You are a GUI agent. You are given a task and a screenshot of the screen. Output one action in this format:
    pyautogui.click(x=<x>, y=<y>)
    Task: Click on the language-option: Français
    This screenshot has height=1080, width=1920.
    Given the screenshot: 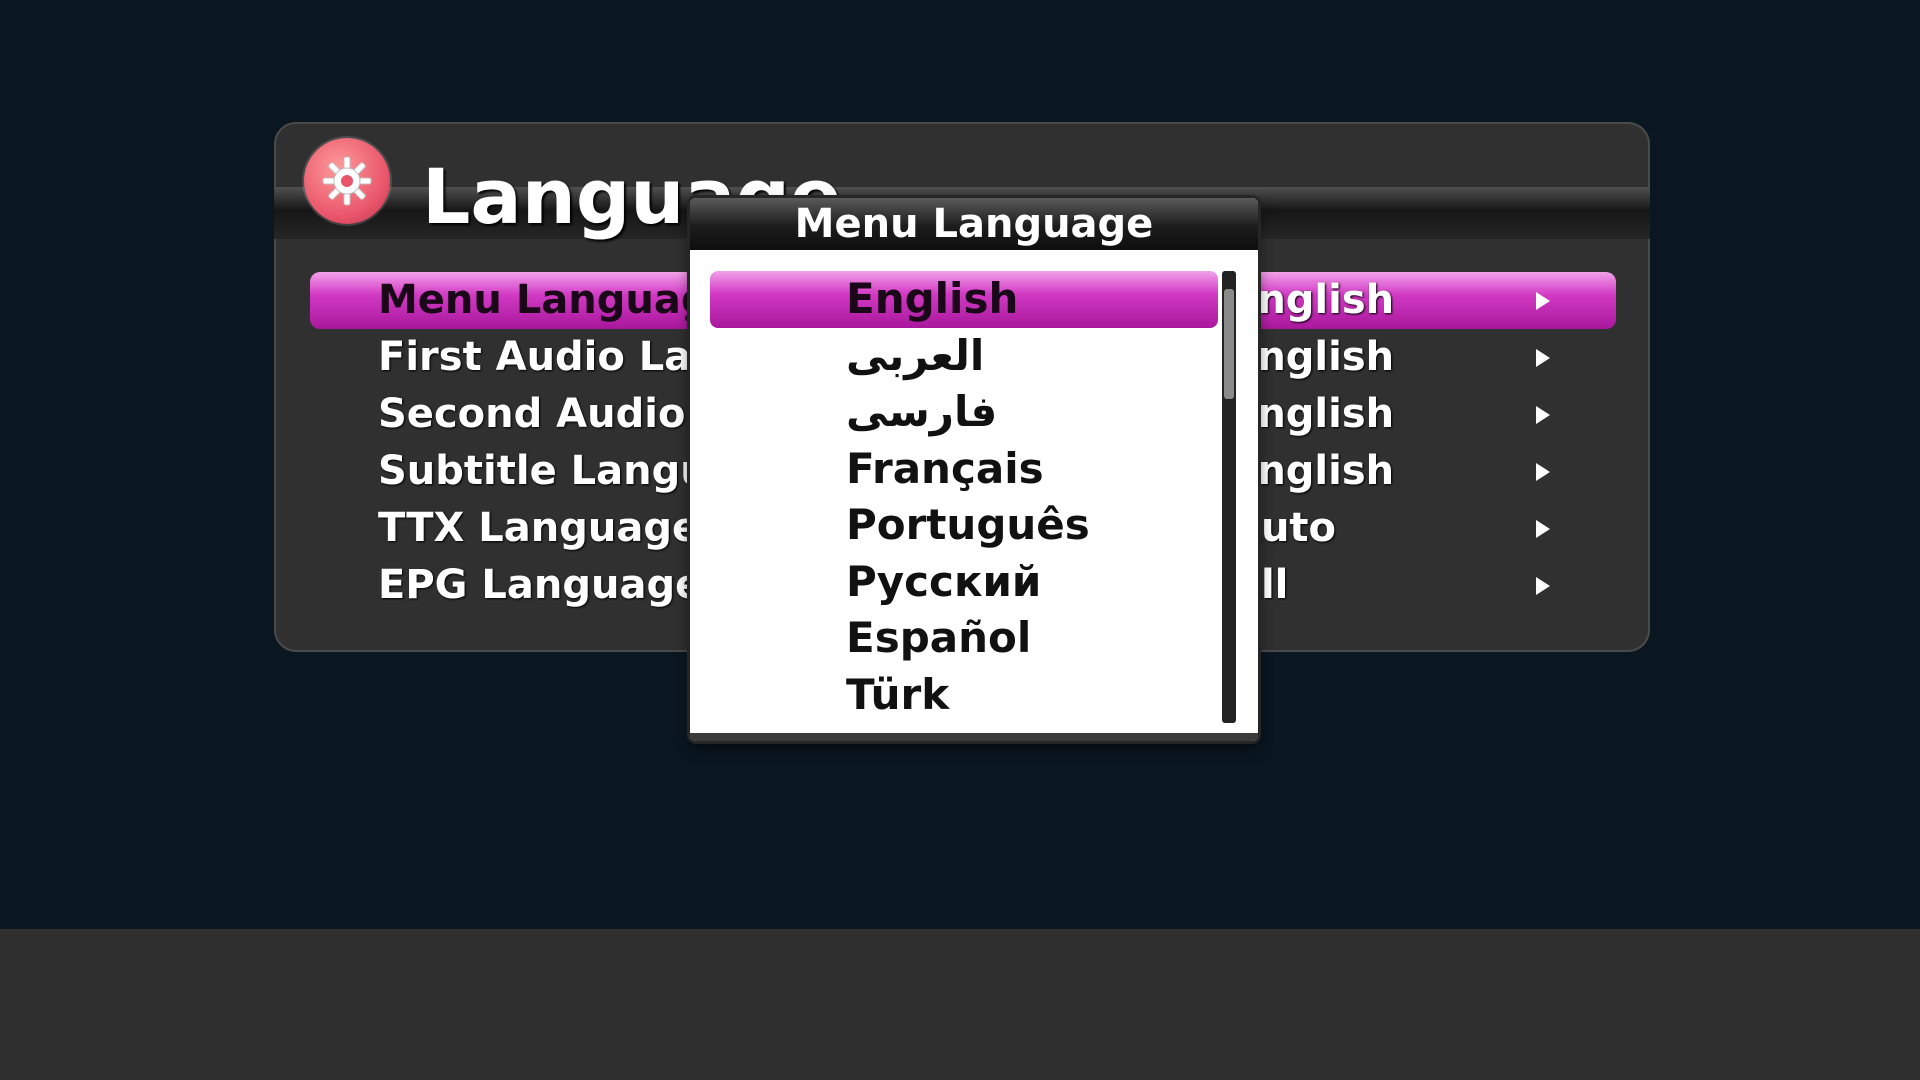 What is the action you would take?
    pyautogui.click(x=964, y=469)
    